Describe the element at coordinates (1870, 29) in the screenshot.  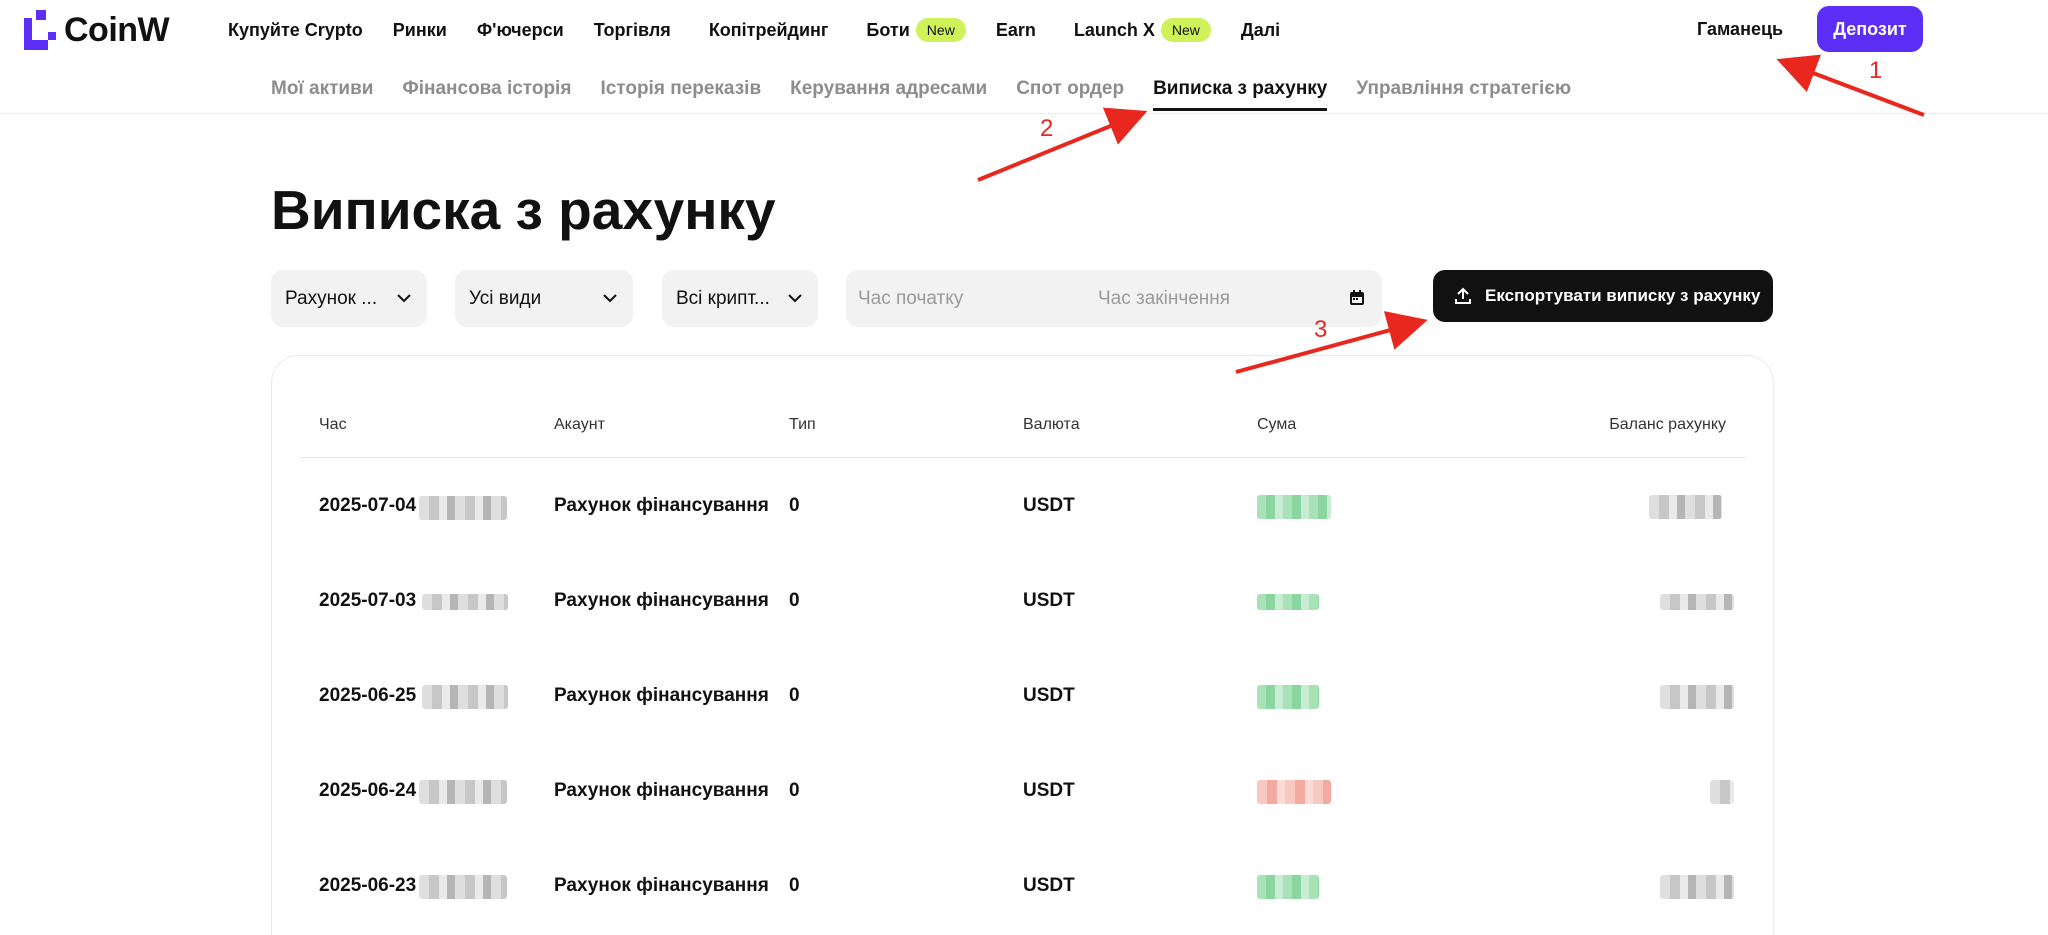
I see `deposit-button: Депозит` at that location.